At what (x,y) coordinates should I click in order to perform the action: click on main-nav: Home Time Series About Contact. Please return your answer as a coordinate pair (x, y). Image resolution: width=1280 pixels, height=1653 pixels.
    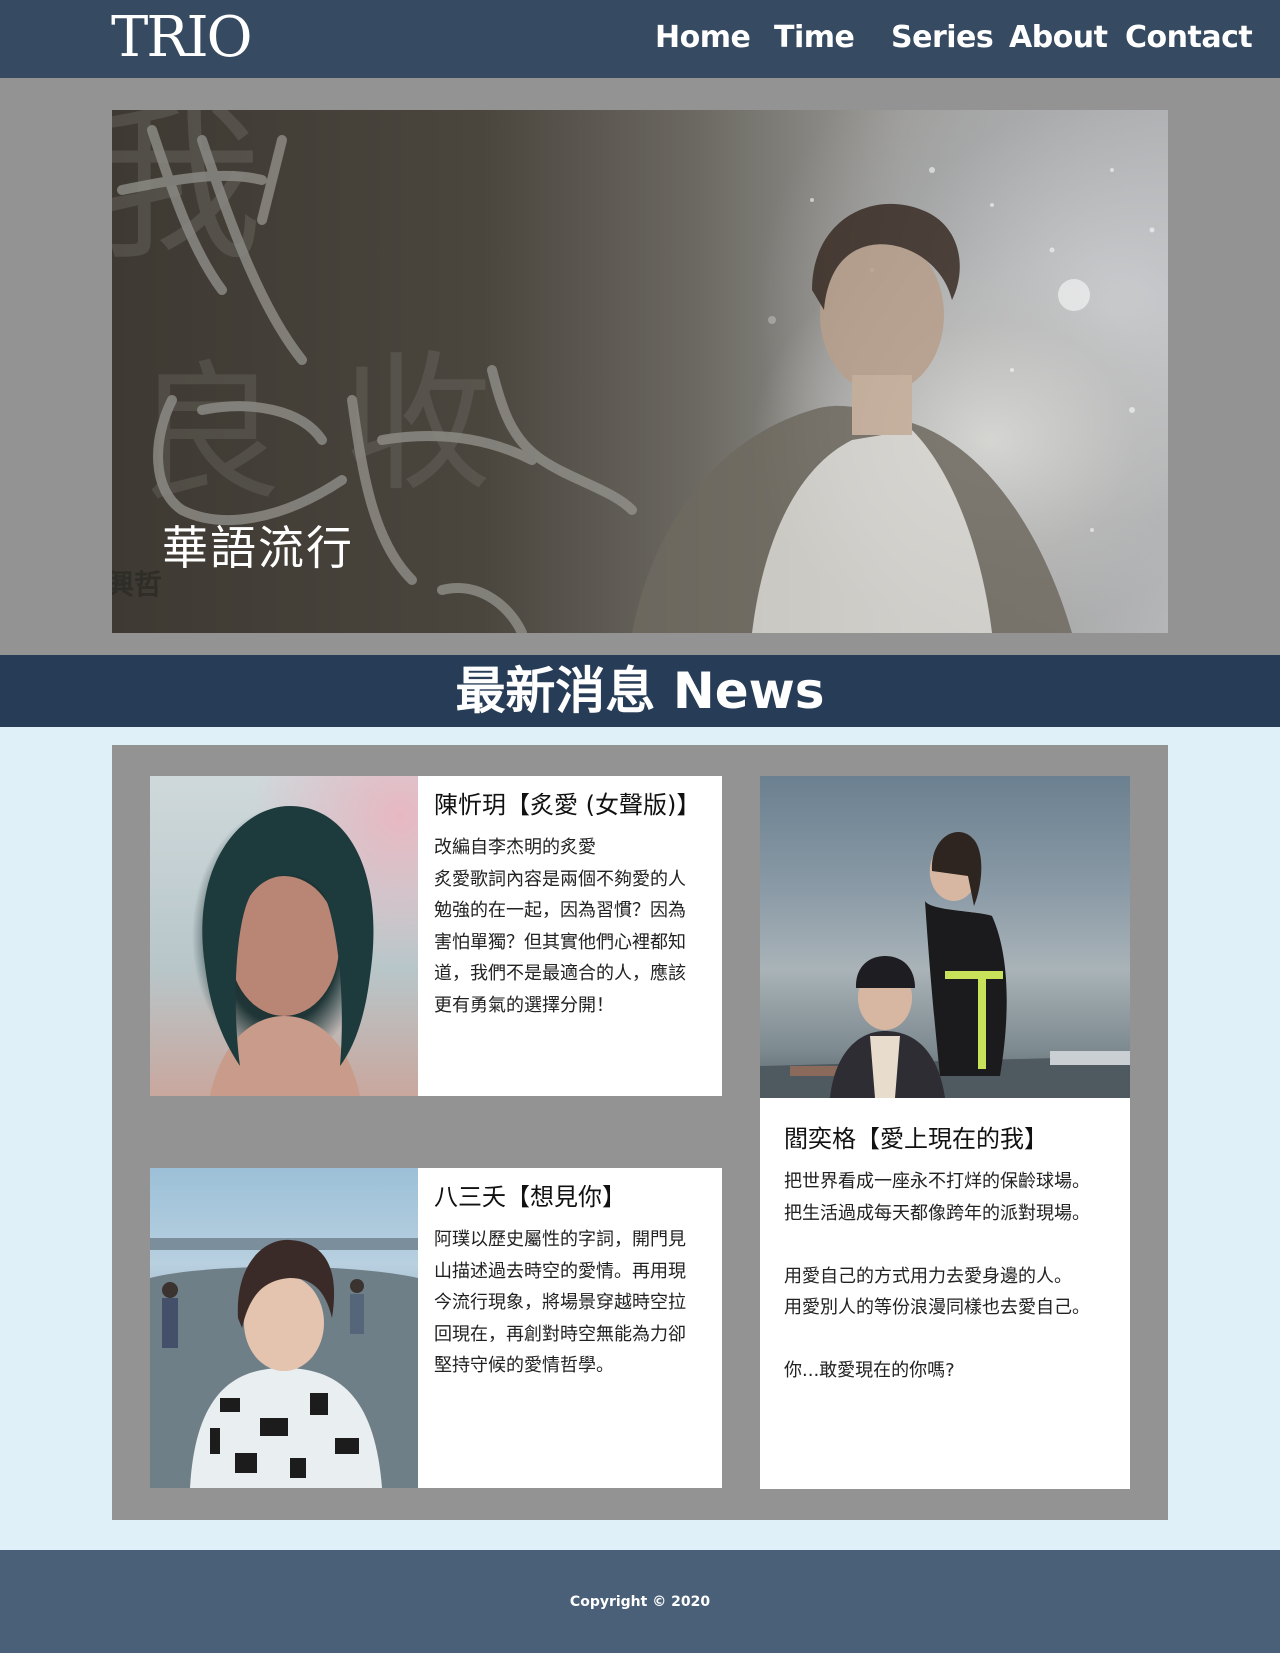
    Looking at the image, I should click on (640, 39).